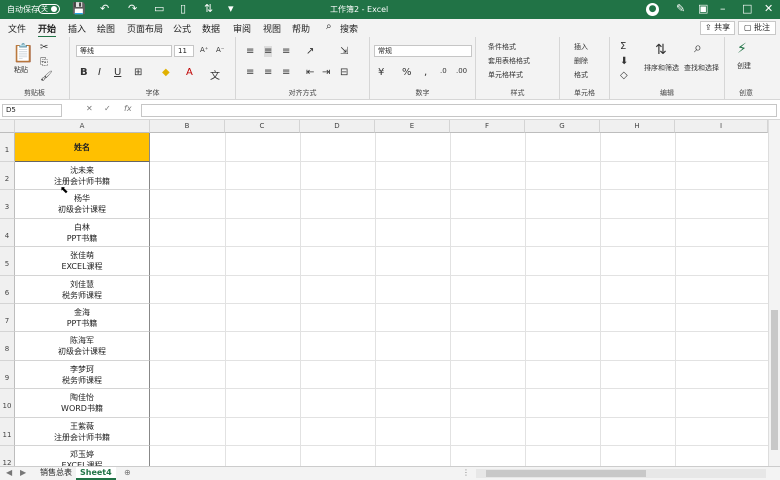  Describe the element at coordinates (208, 8) in the screenshot. I see `sort-icon: ⇅` at that location.